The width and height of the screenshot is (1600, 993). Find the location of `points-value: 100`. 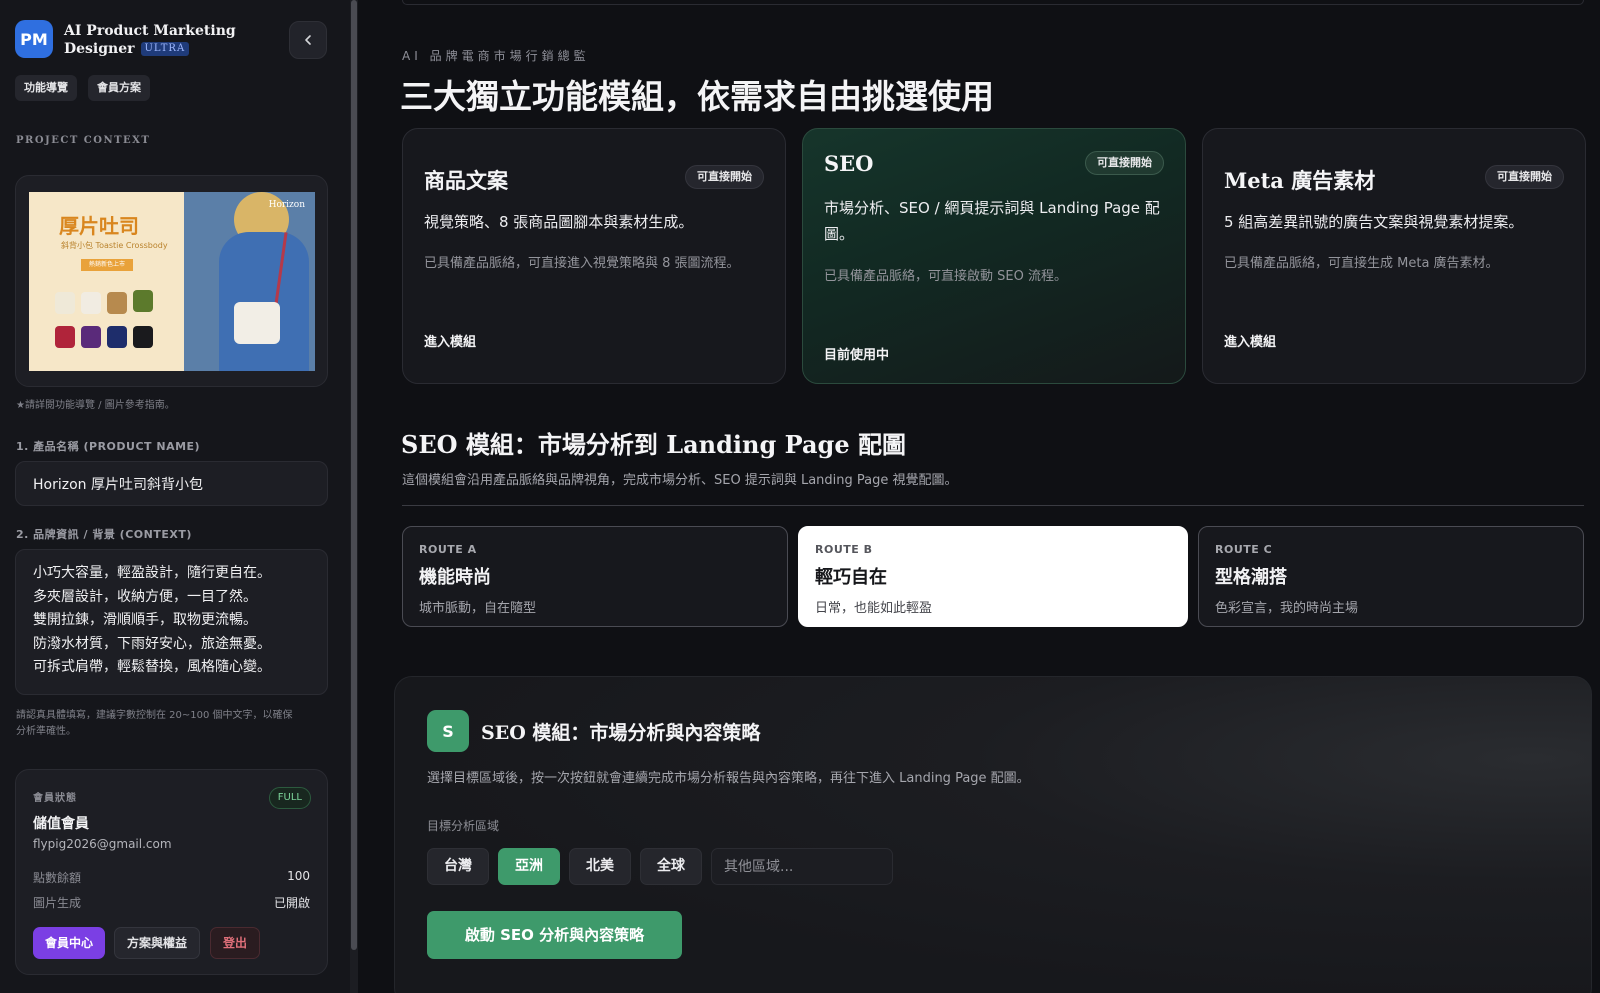

points-value: 100 is located at coordinates (298, 876).